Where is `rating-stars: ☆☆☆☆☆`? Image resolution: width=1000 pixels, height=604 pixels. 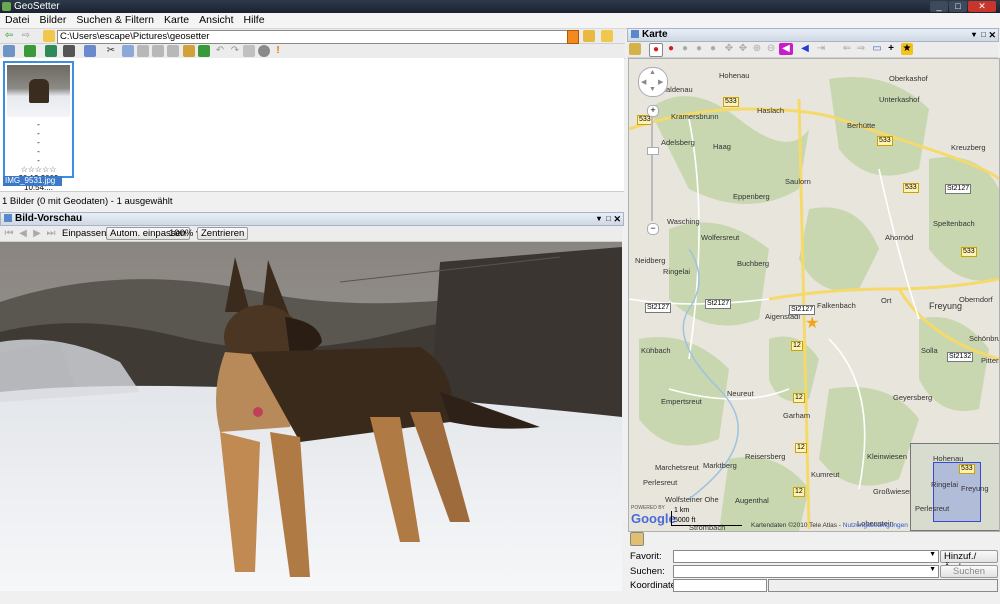 rating-stars: ☆☆☆☆☆ is located at coordinates (38, 169).